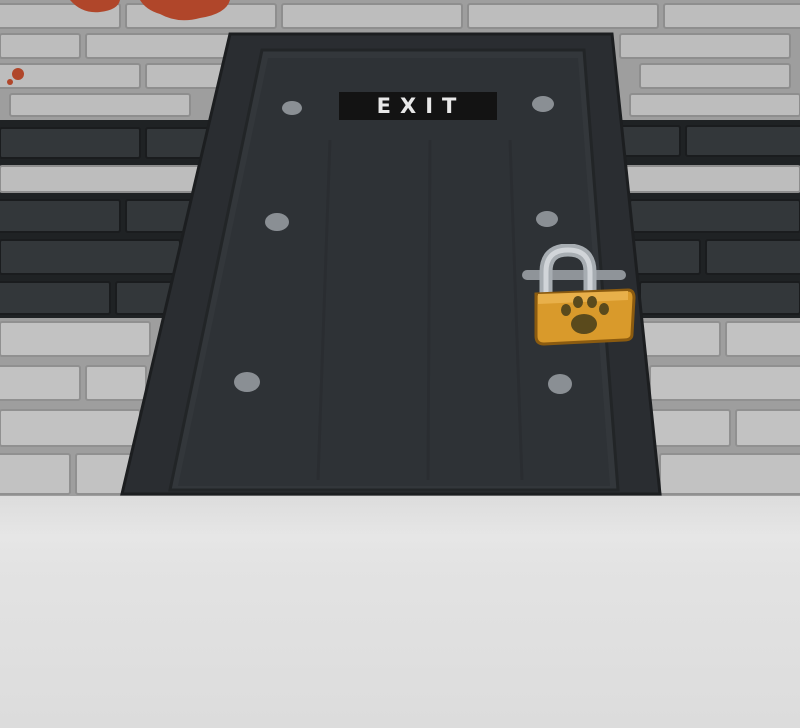 This screenshot has height=728, width=800. Describe the element at coordinates (580, 296) in the screenshot. I see `padlock` at that location.